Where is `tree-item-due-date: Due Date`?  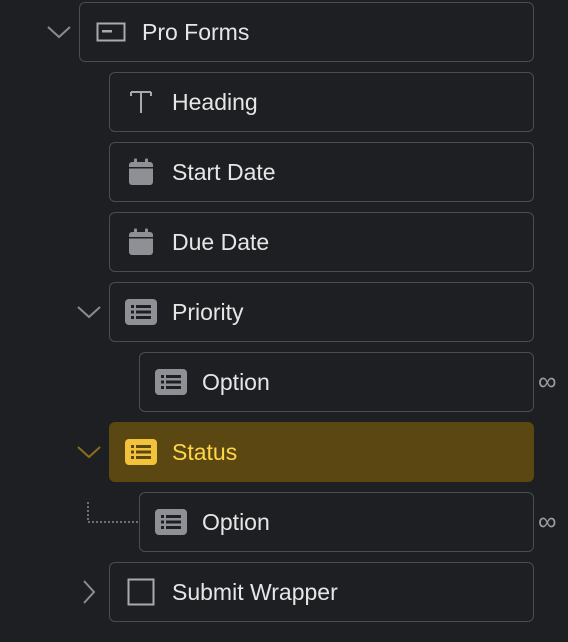 tree-item-due-date: Due Date is located at coordinates (321, 242).